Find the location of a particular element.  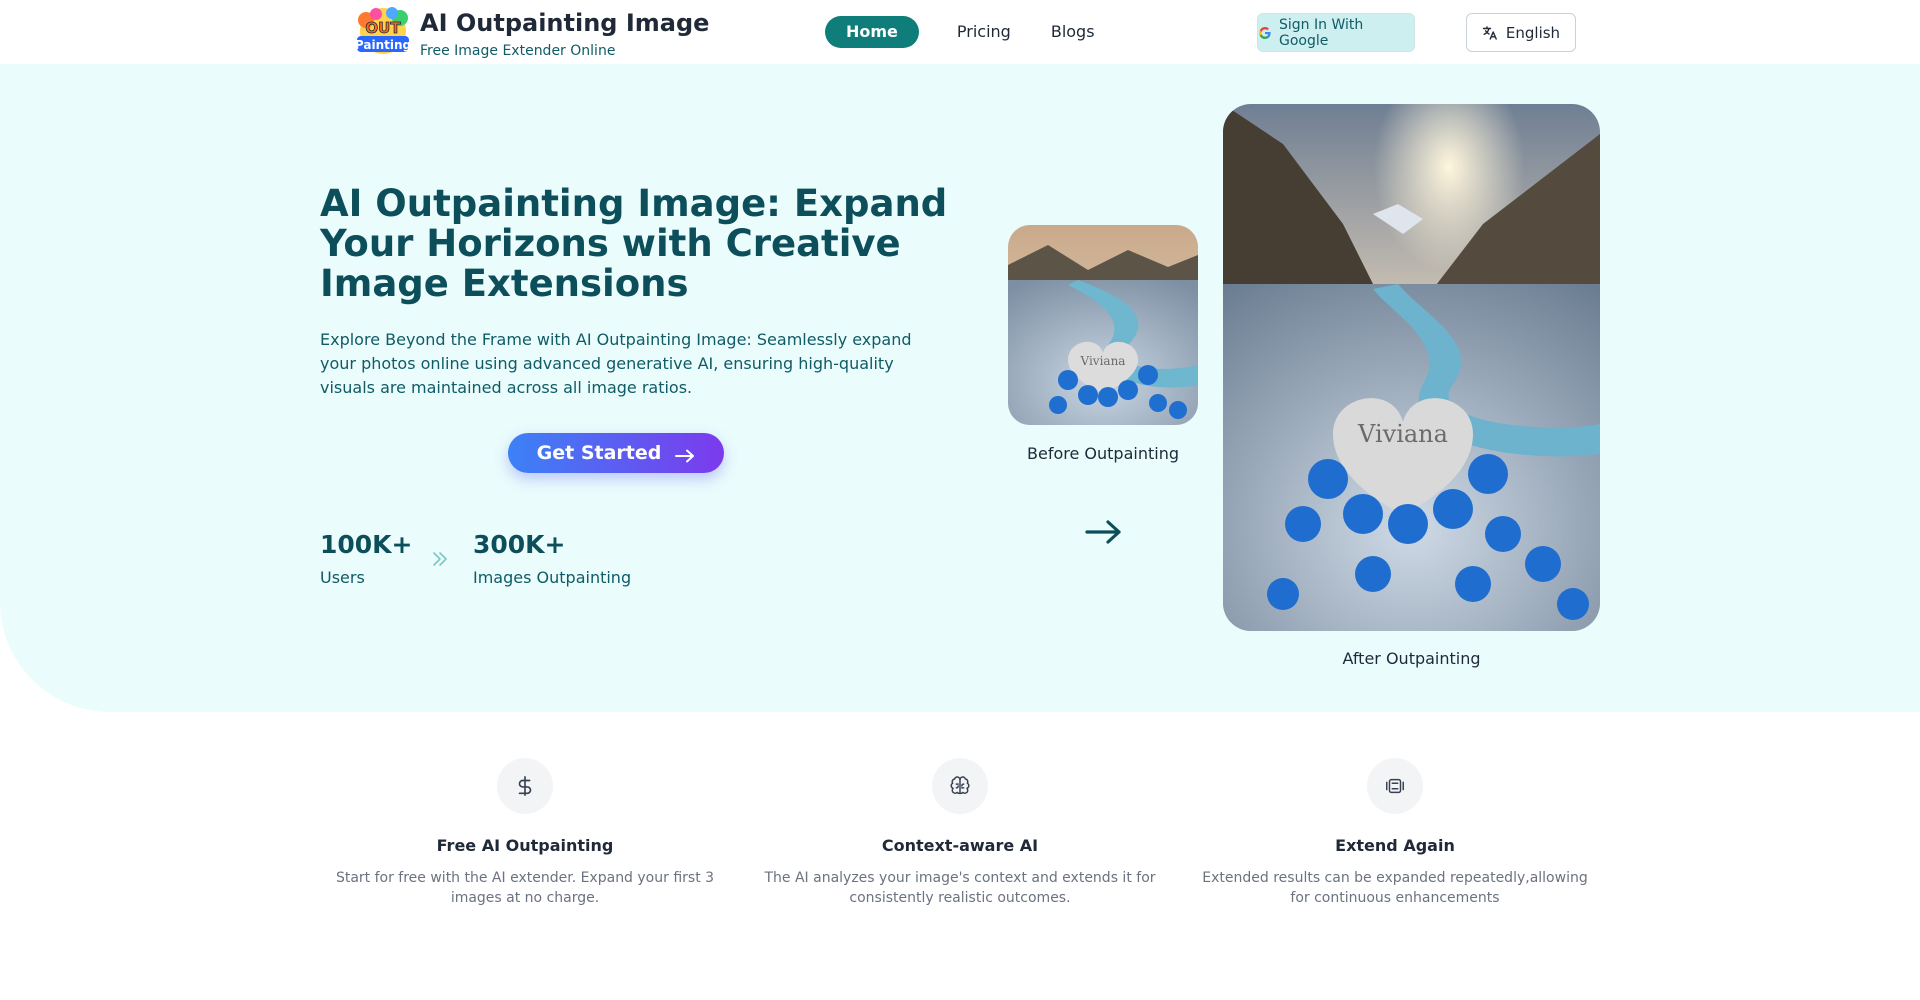

language-label: English is located at coordinates (1533, 32).